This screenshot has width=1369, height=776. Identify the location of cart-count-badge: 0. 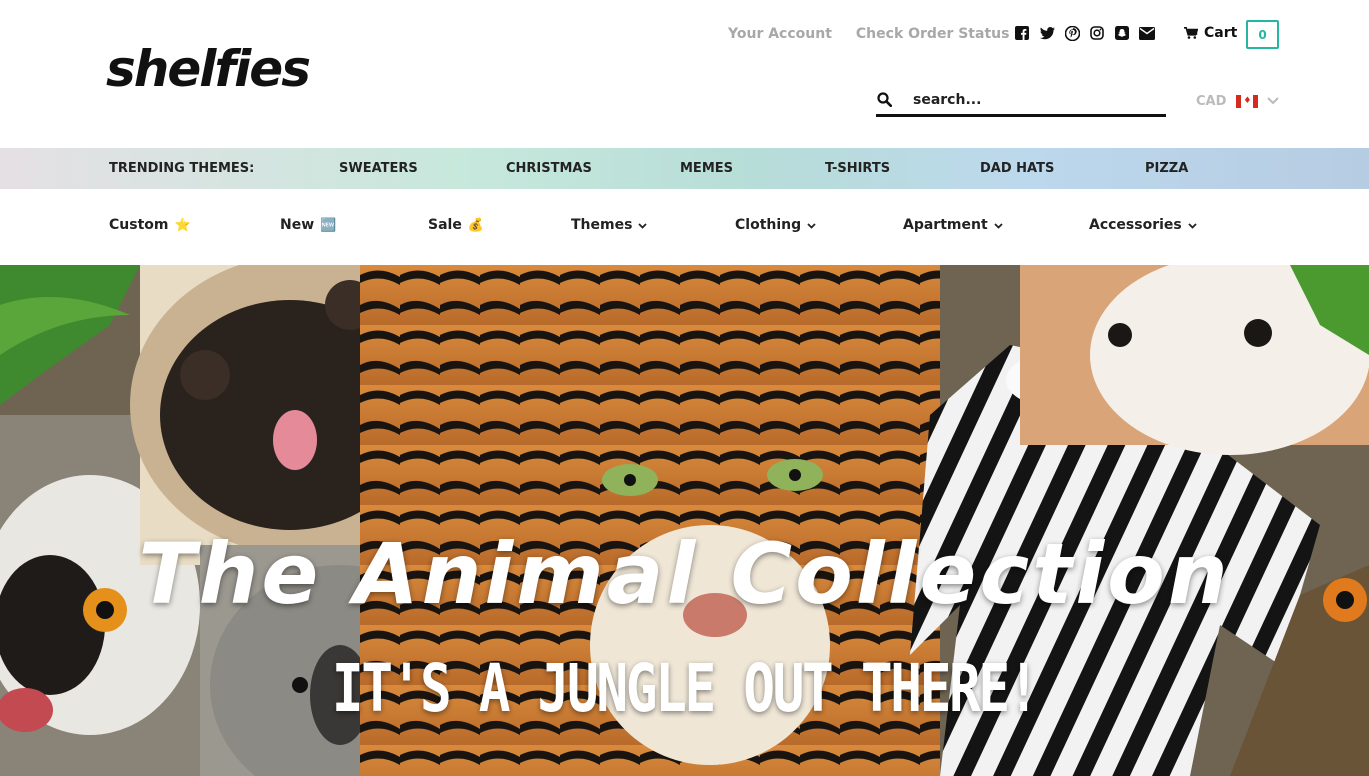
(1262, 34).